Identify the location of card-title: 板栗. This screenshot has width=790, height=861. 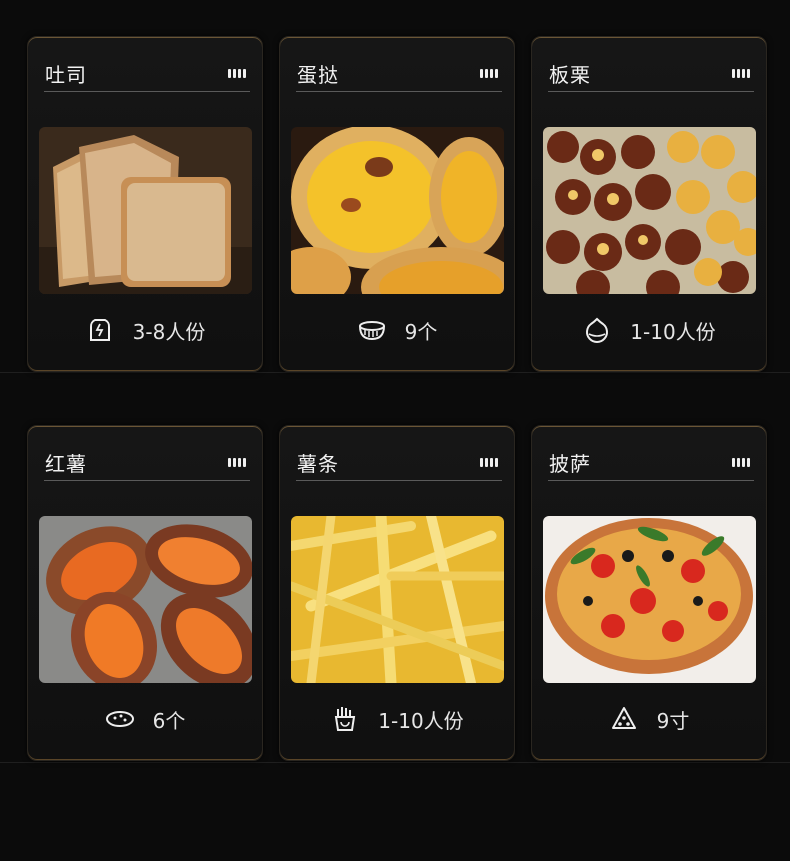
(570, 75).